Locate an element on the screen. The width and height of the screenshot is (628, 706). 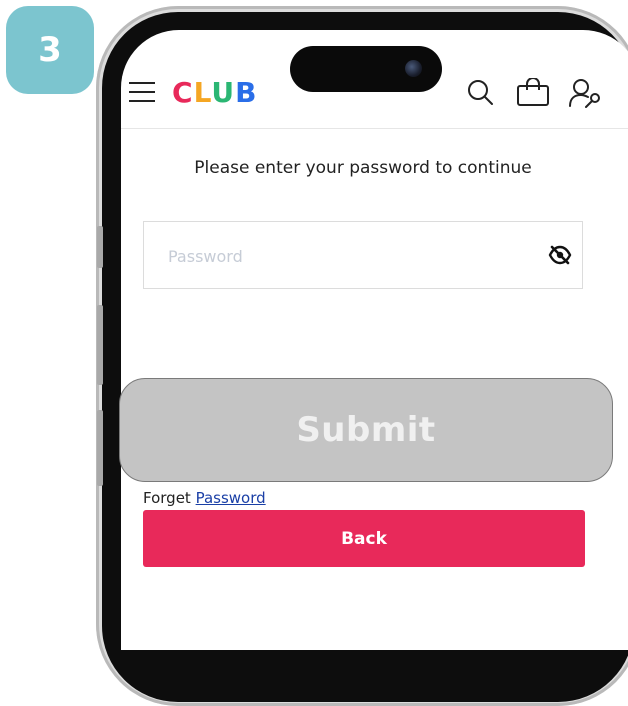
password-prompt: Please enter your password to continue is located at coordinates (363, 168).